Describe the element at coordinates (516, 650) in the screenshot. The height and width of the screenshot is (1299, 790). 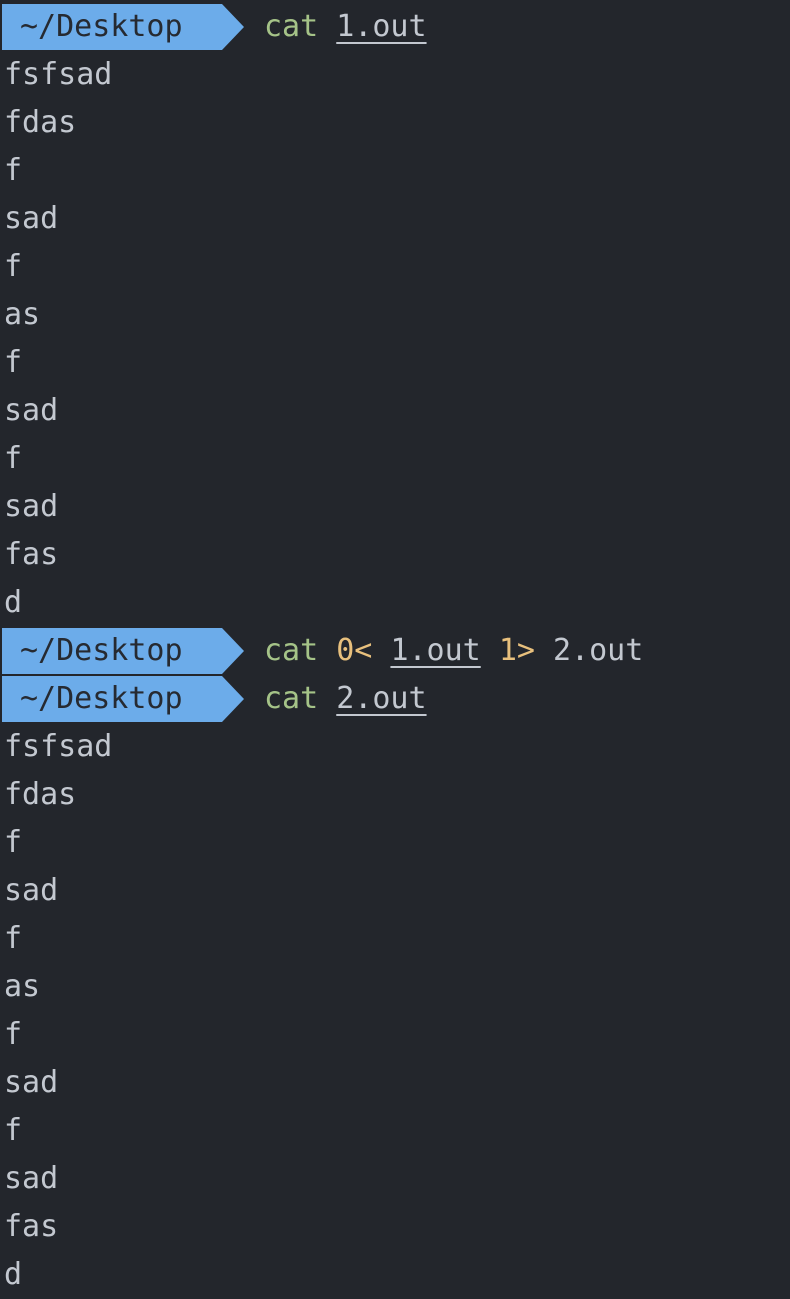
I see `redirect-operator: 1>` at that location.